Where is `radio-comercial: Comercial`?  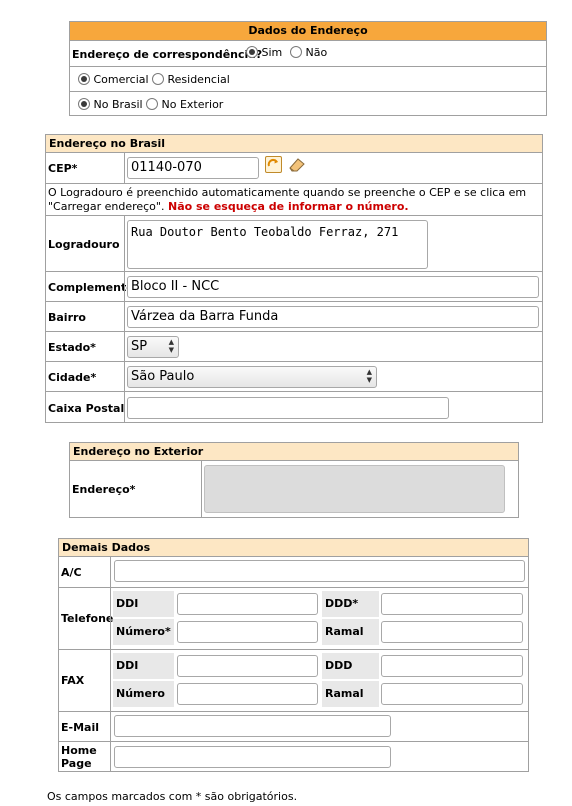 radio-comercial: Comercial is located at coordinates (113, 79).